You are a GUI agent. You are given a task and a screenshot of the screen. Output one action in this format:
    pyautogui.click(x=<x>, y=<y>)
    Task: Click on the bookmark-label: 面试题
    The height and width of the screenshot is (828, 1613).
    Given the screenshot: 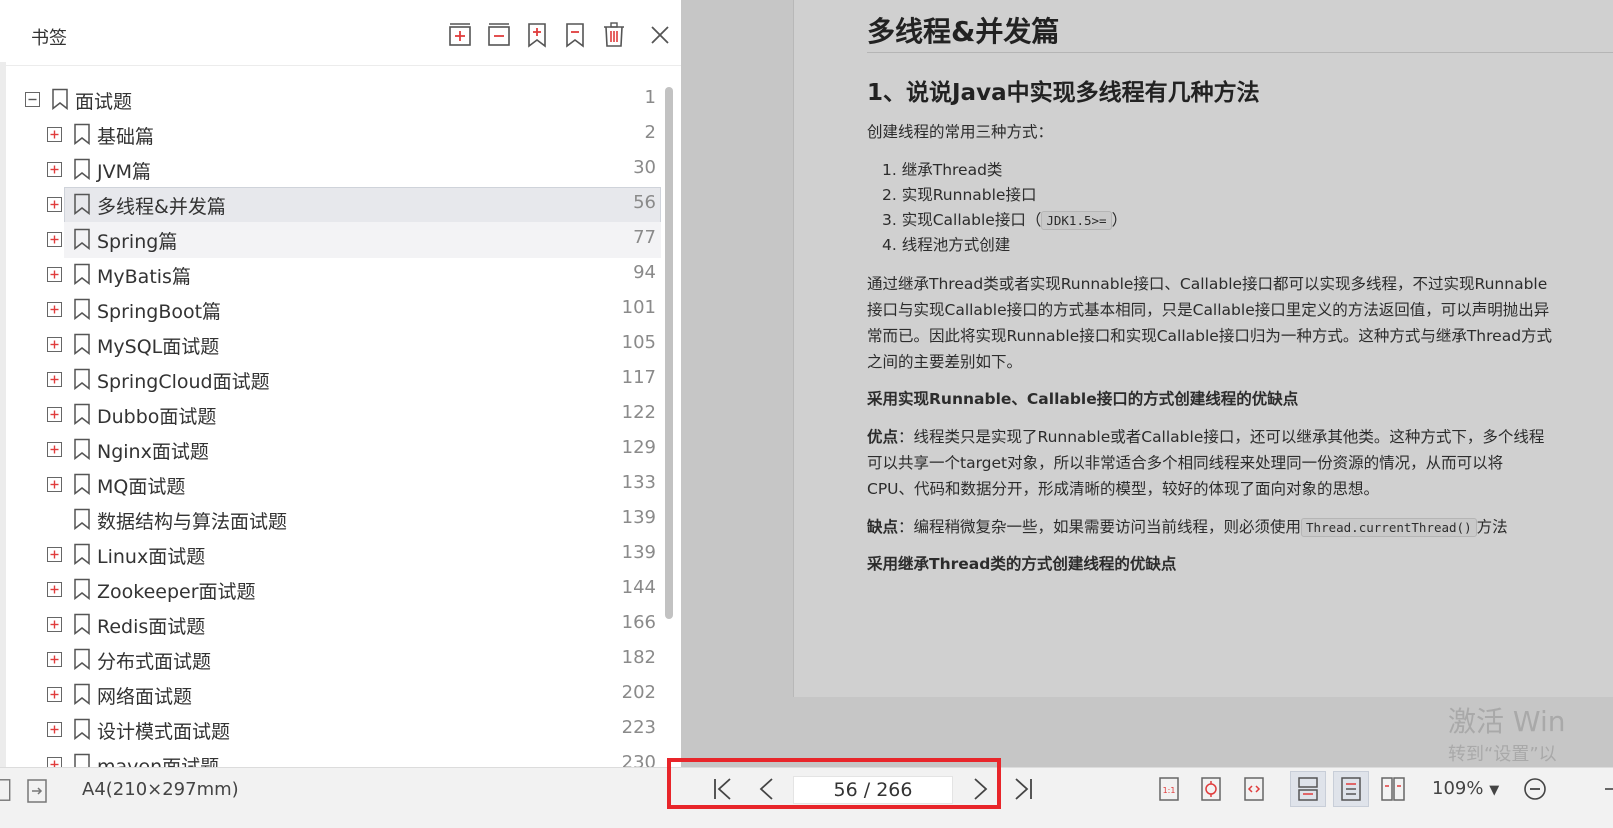 What is the action you would take?
    pyautogui.click(x=104, y=102)
    